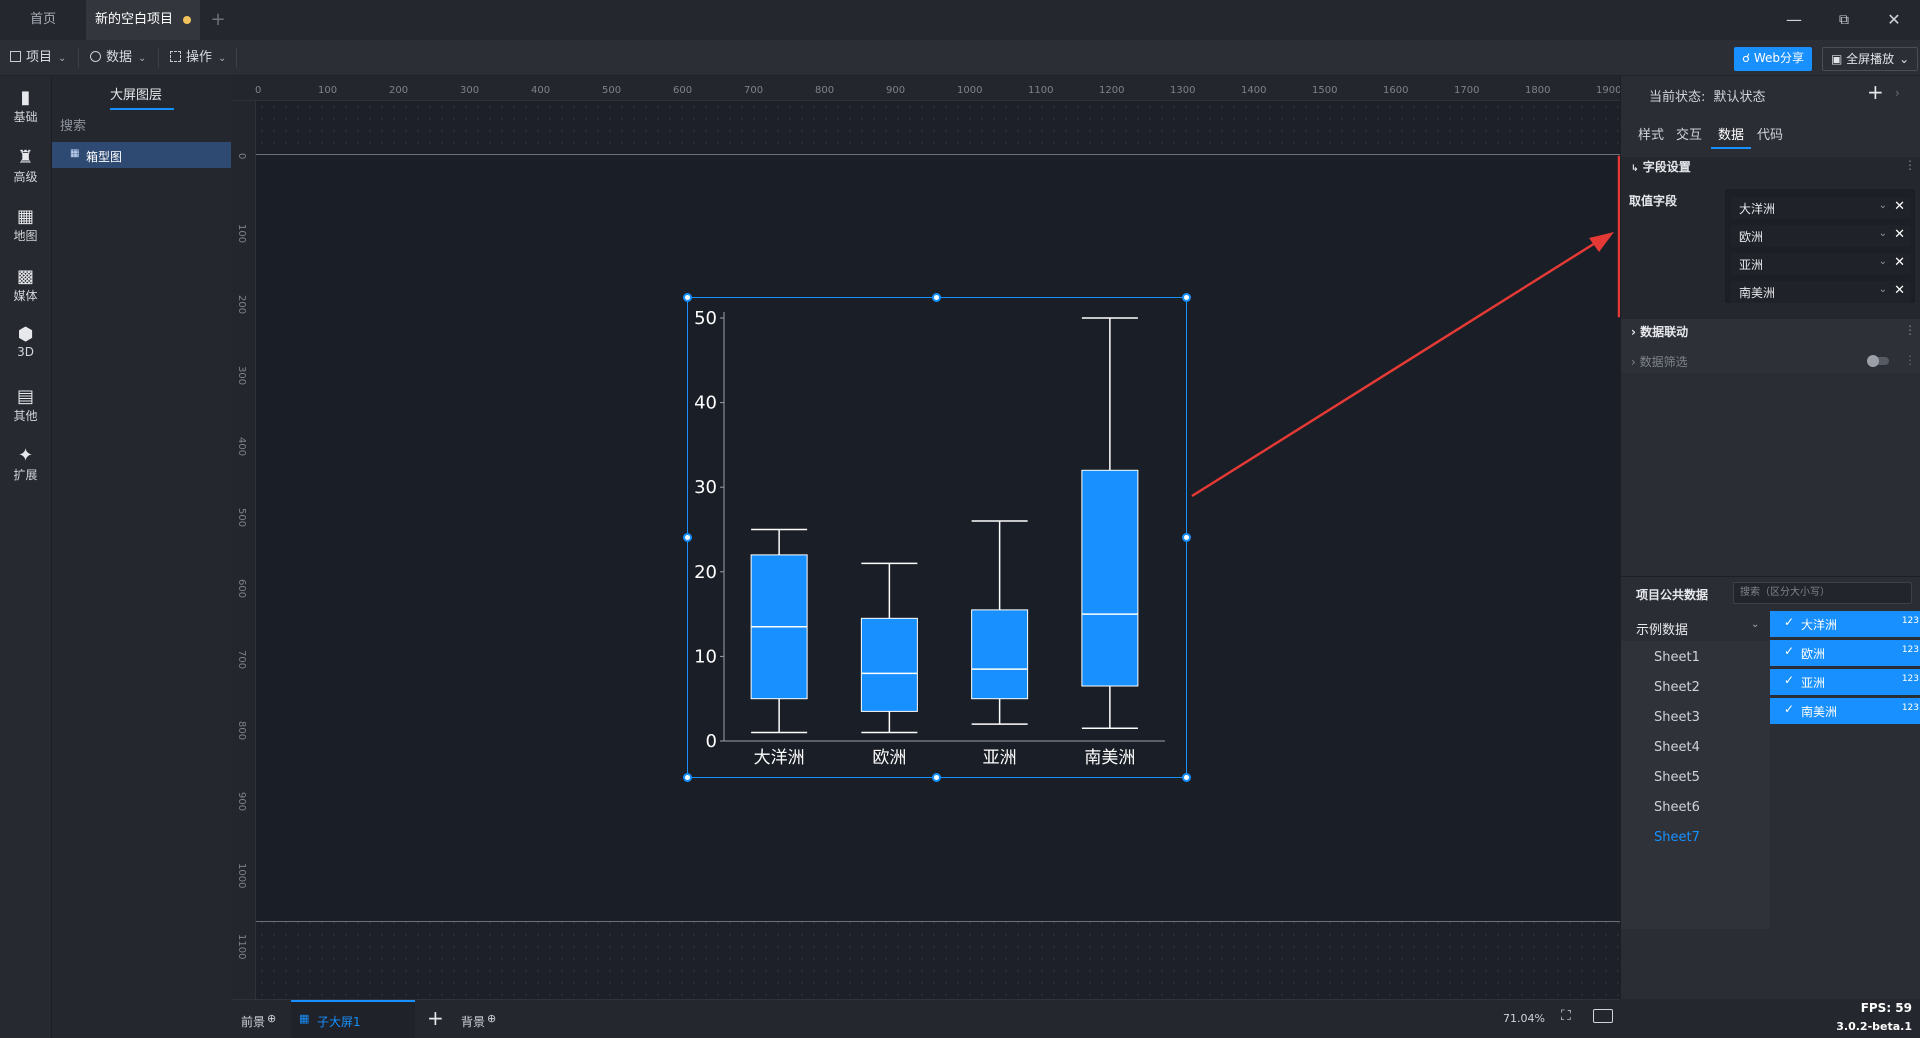 The image size is (1920, 1038). Describe the element at coordinates (1878, 361) in the screenshot. I see `data-filter-toggle` at that location.